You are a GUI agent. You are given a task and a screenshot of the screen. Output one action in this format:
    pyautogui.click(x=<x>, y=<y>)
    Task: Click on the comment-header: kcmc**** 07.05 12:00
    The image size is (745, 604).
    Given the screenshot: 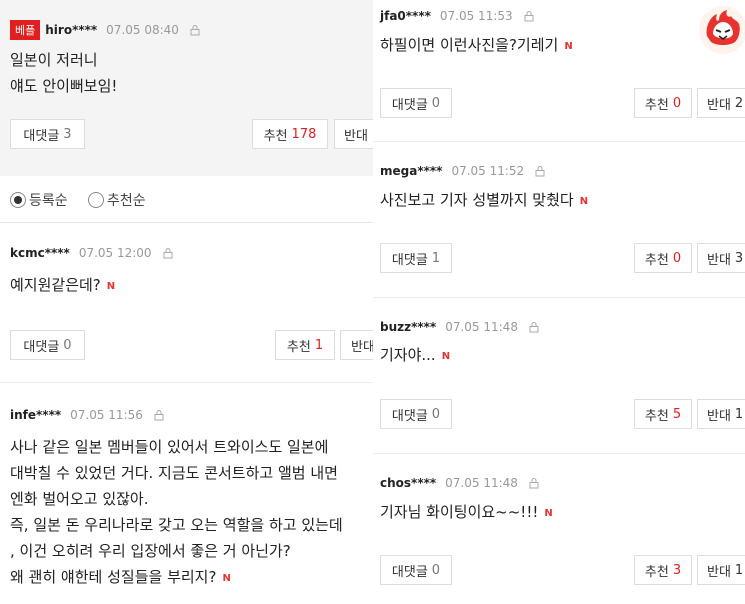 What is the action you would take?
    pyautogui.click(x=92, y=253)
    